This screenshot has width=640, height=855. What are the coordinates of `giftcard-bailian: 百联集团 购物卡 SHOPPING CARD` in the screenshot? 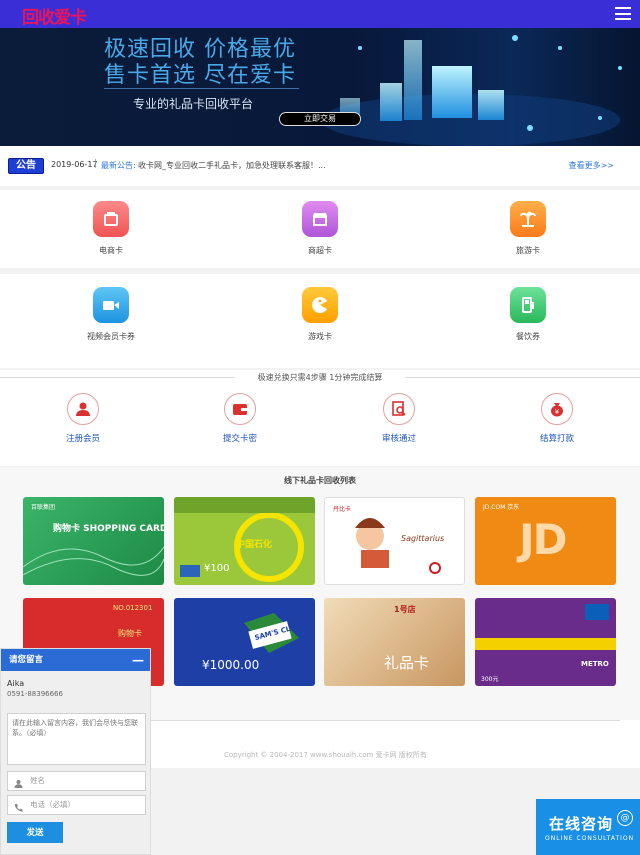 It's located at (93, 541).